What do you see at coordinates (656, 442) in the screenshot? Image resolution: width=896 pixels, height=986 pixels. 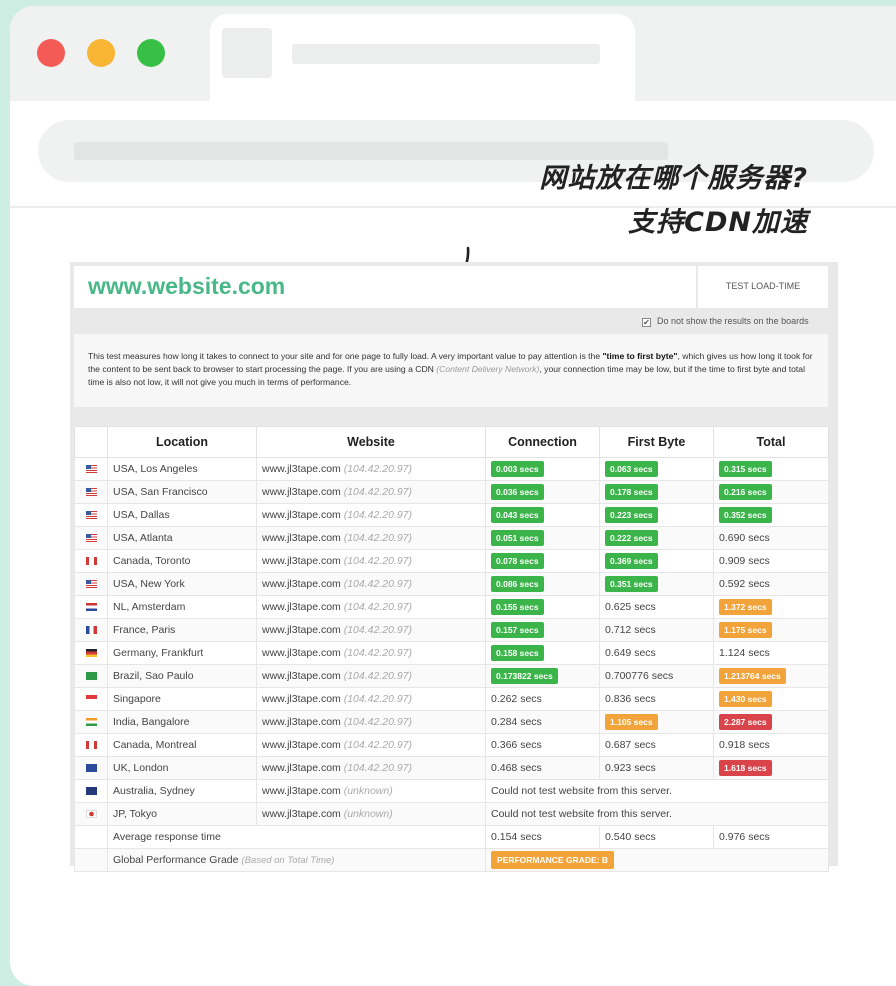 I see `column-header-first-byte: First Byte` at bounding box center [656, 442].